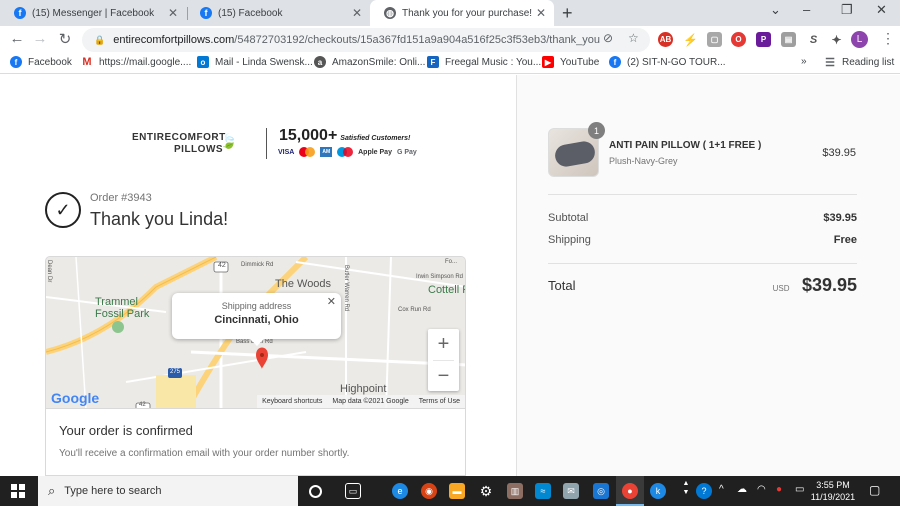  What do you see at coordinates (704, 491) in the screenshot?
I see `help-icon: ?` at bounding box center [704, 491].